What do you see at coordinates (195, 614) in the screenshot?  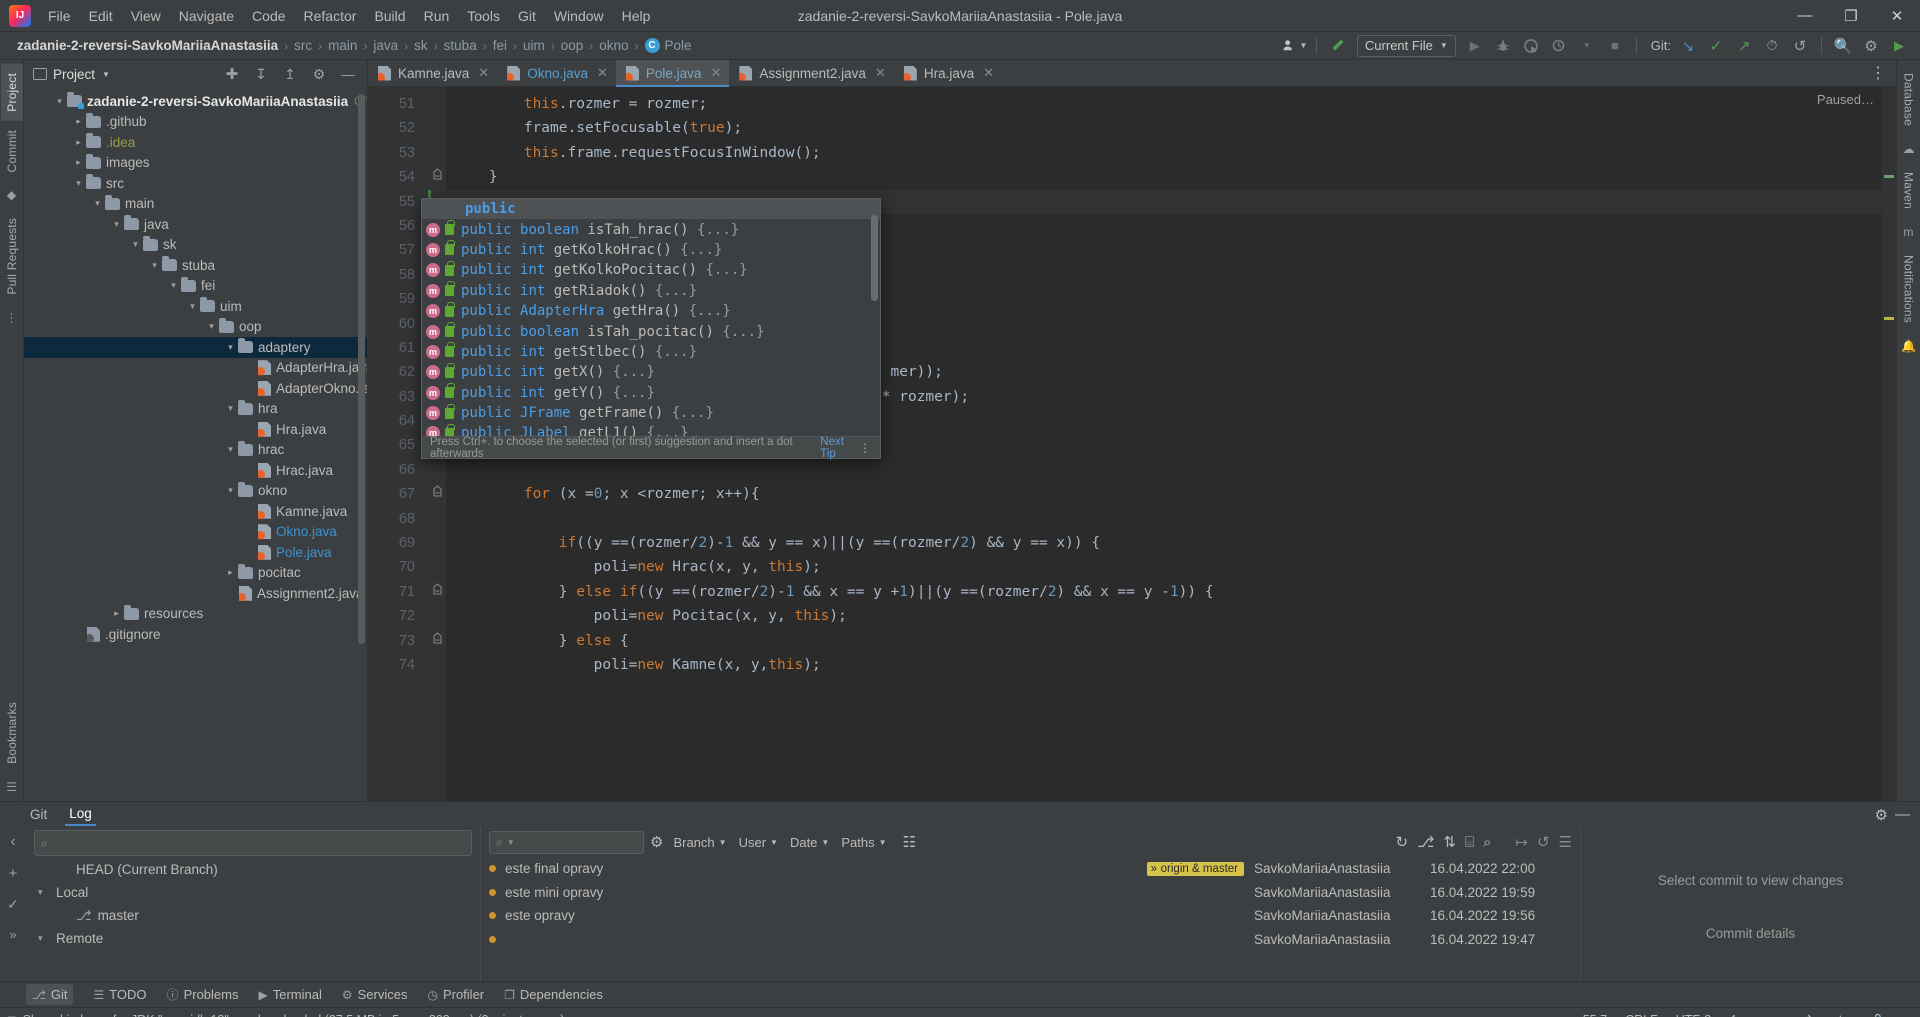 I see `tree-node: ▸ resources` at bounding box center [195, 614].